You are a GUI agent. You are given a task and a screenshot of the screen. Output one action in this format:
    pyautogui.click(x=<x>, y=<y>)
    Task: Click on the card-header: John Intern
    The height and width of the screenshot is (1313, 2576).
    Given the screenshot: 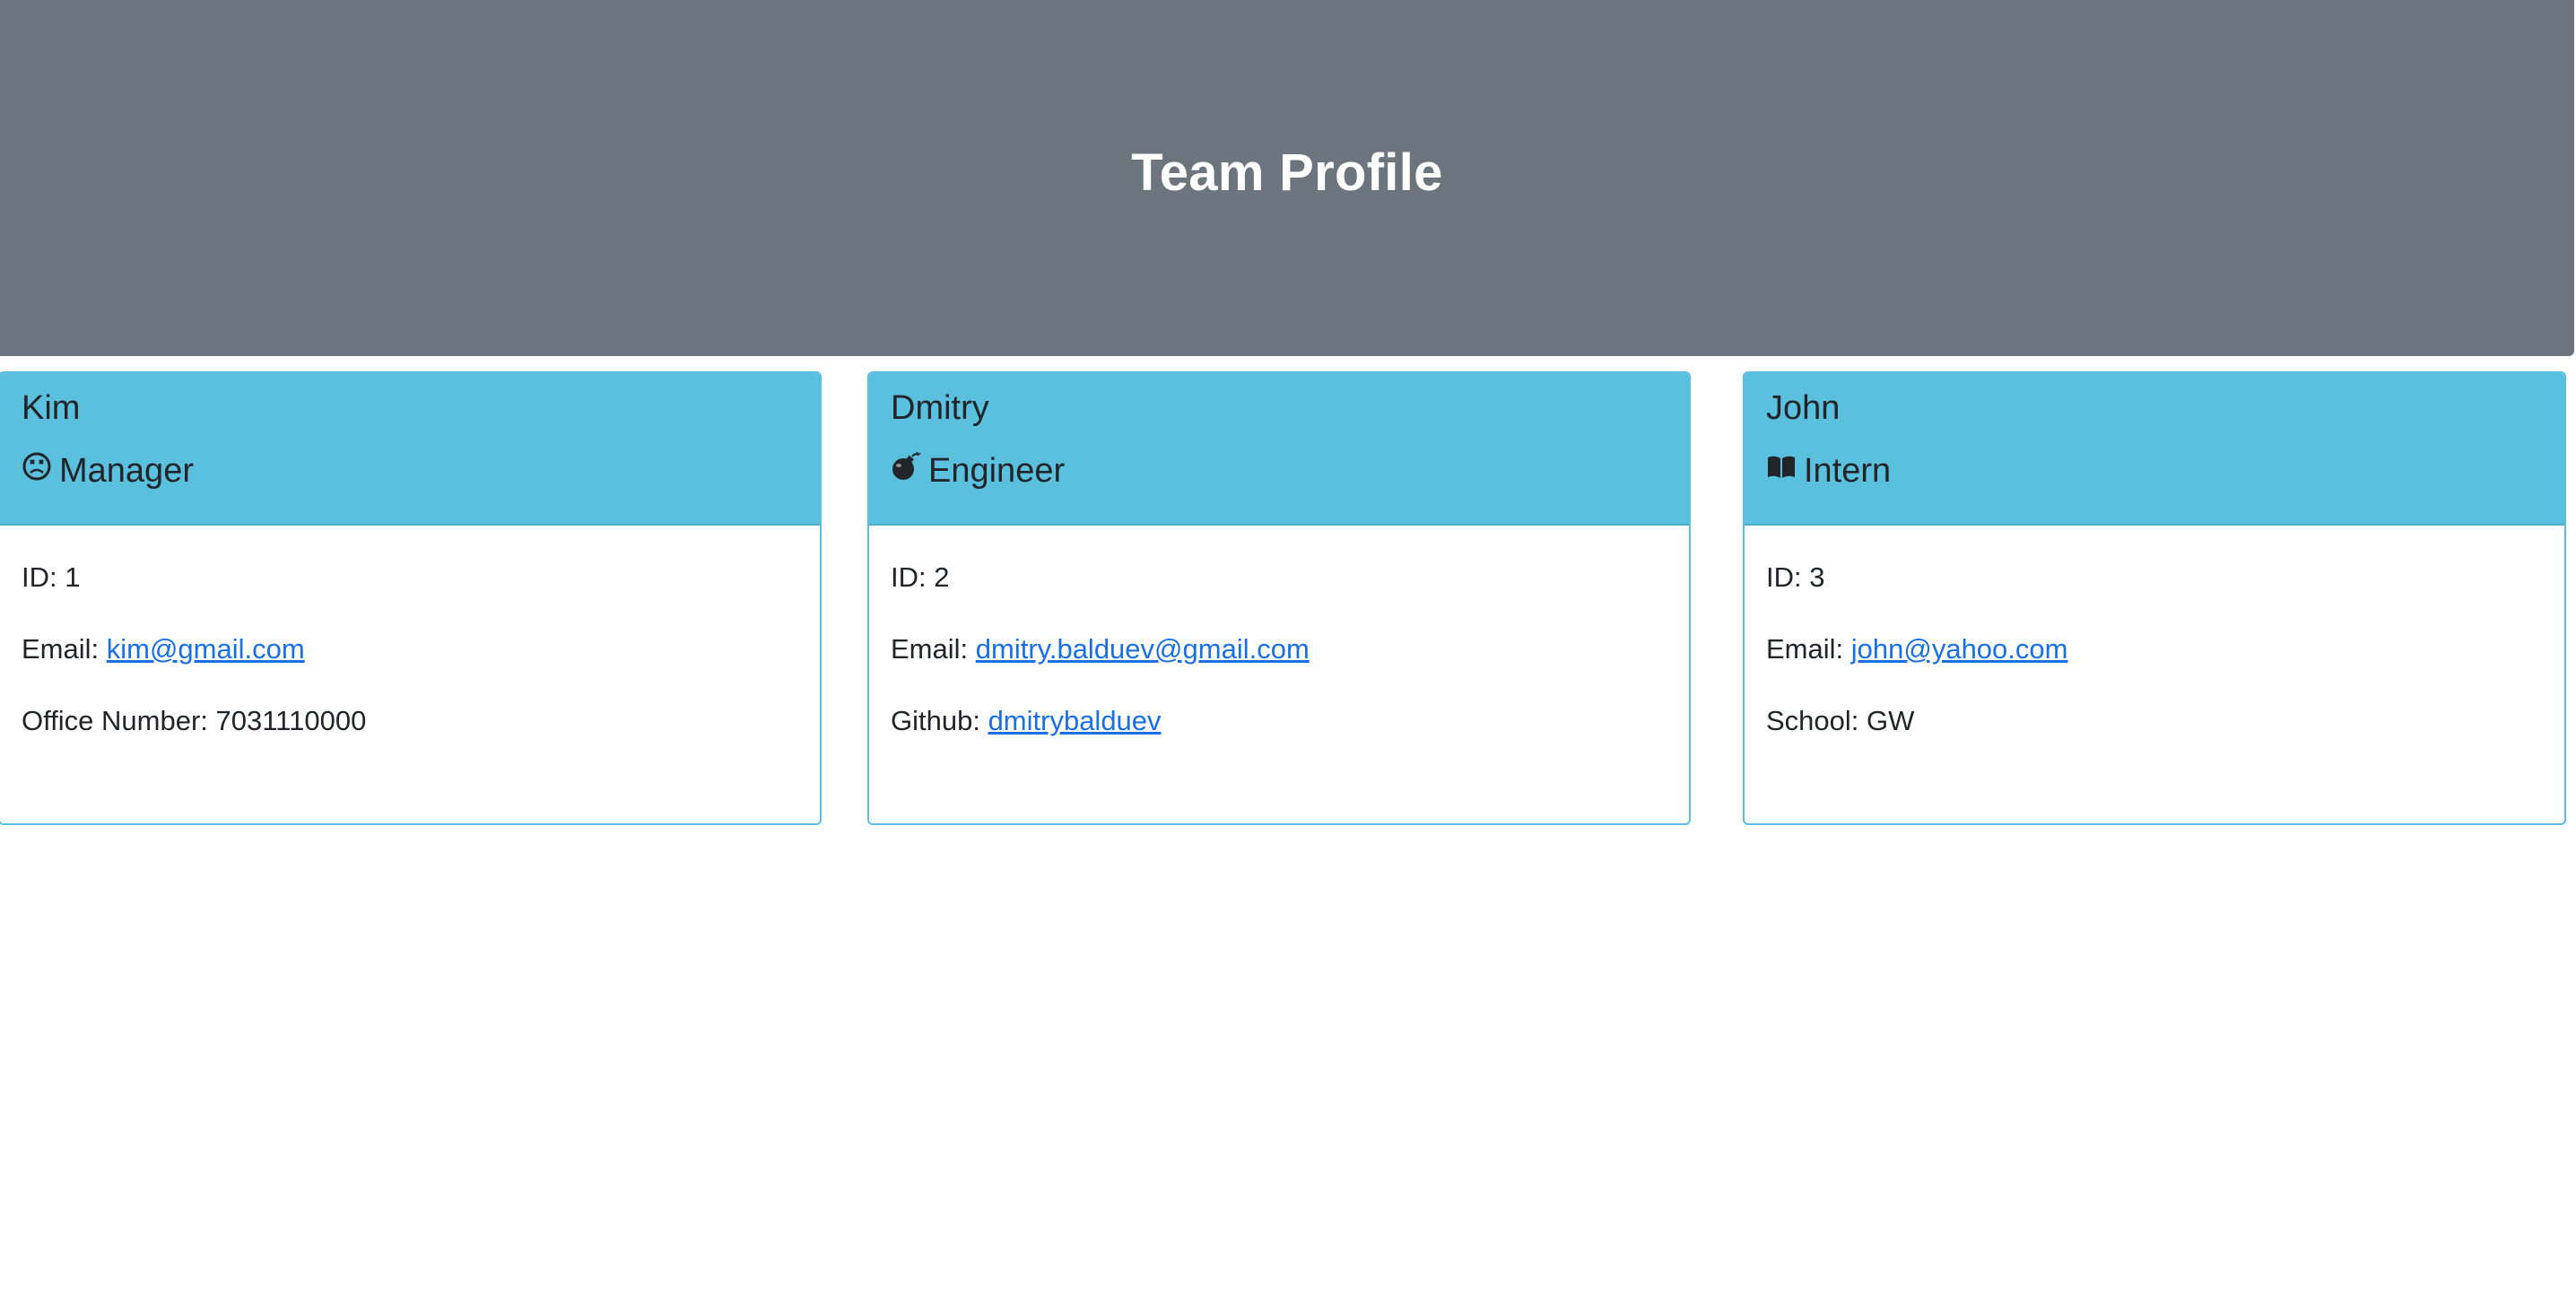 What is the action you would take?
    pyautogui.click(x=2154, y=450)
    